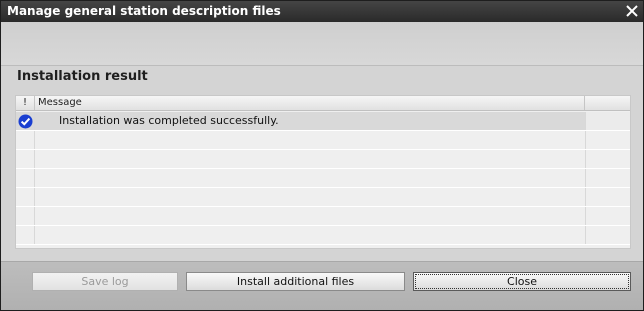  Describe the element at coordinates (322, 11) in the screenshot. I see `title-bar: Manage general station description files` at that location.